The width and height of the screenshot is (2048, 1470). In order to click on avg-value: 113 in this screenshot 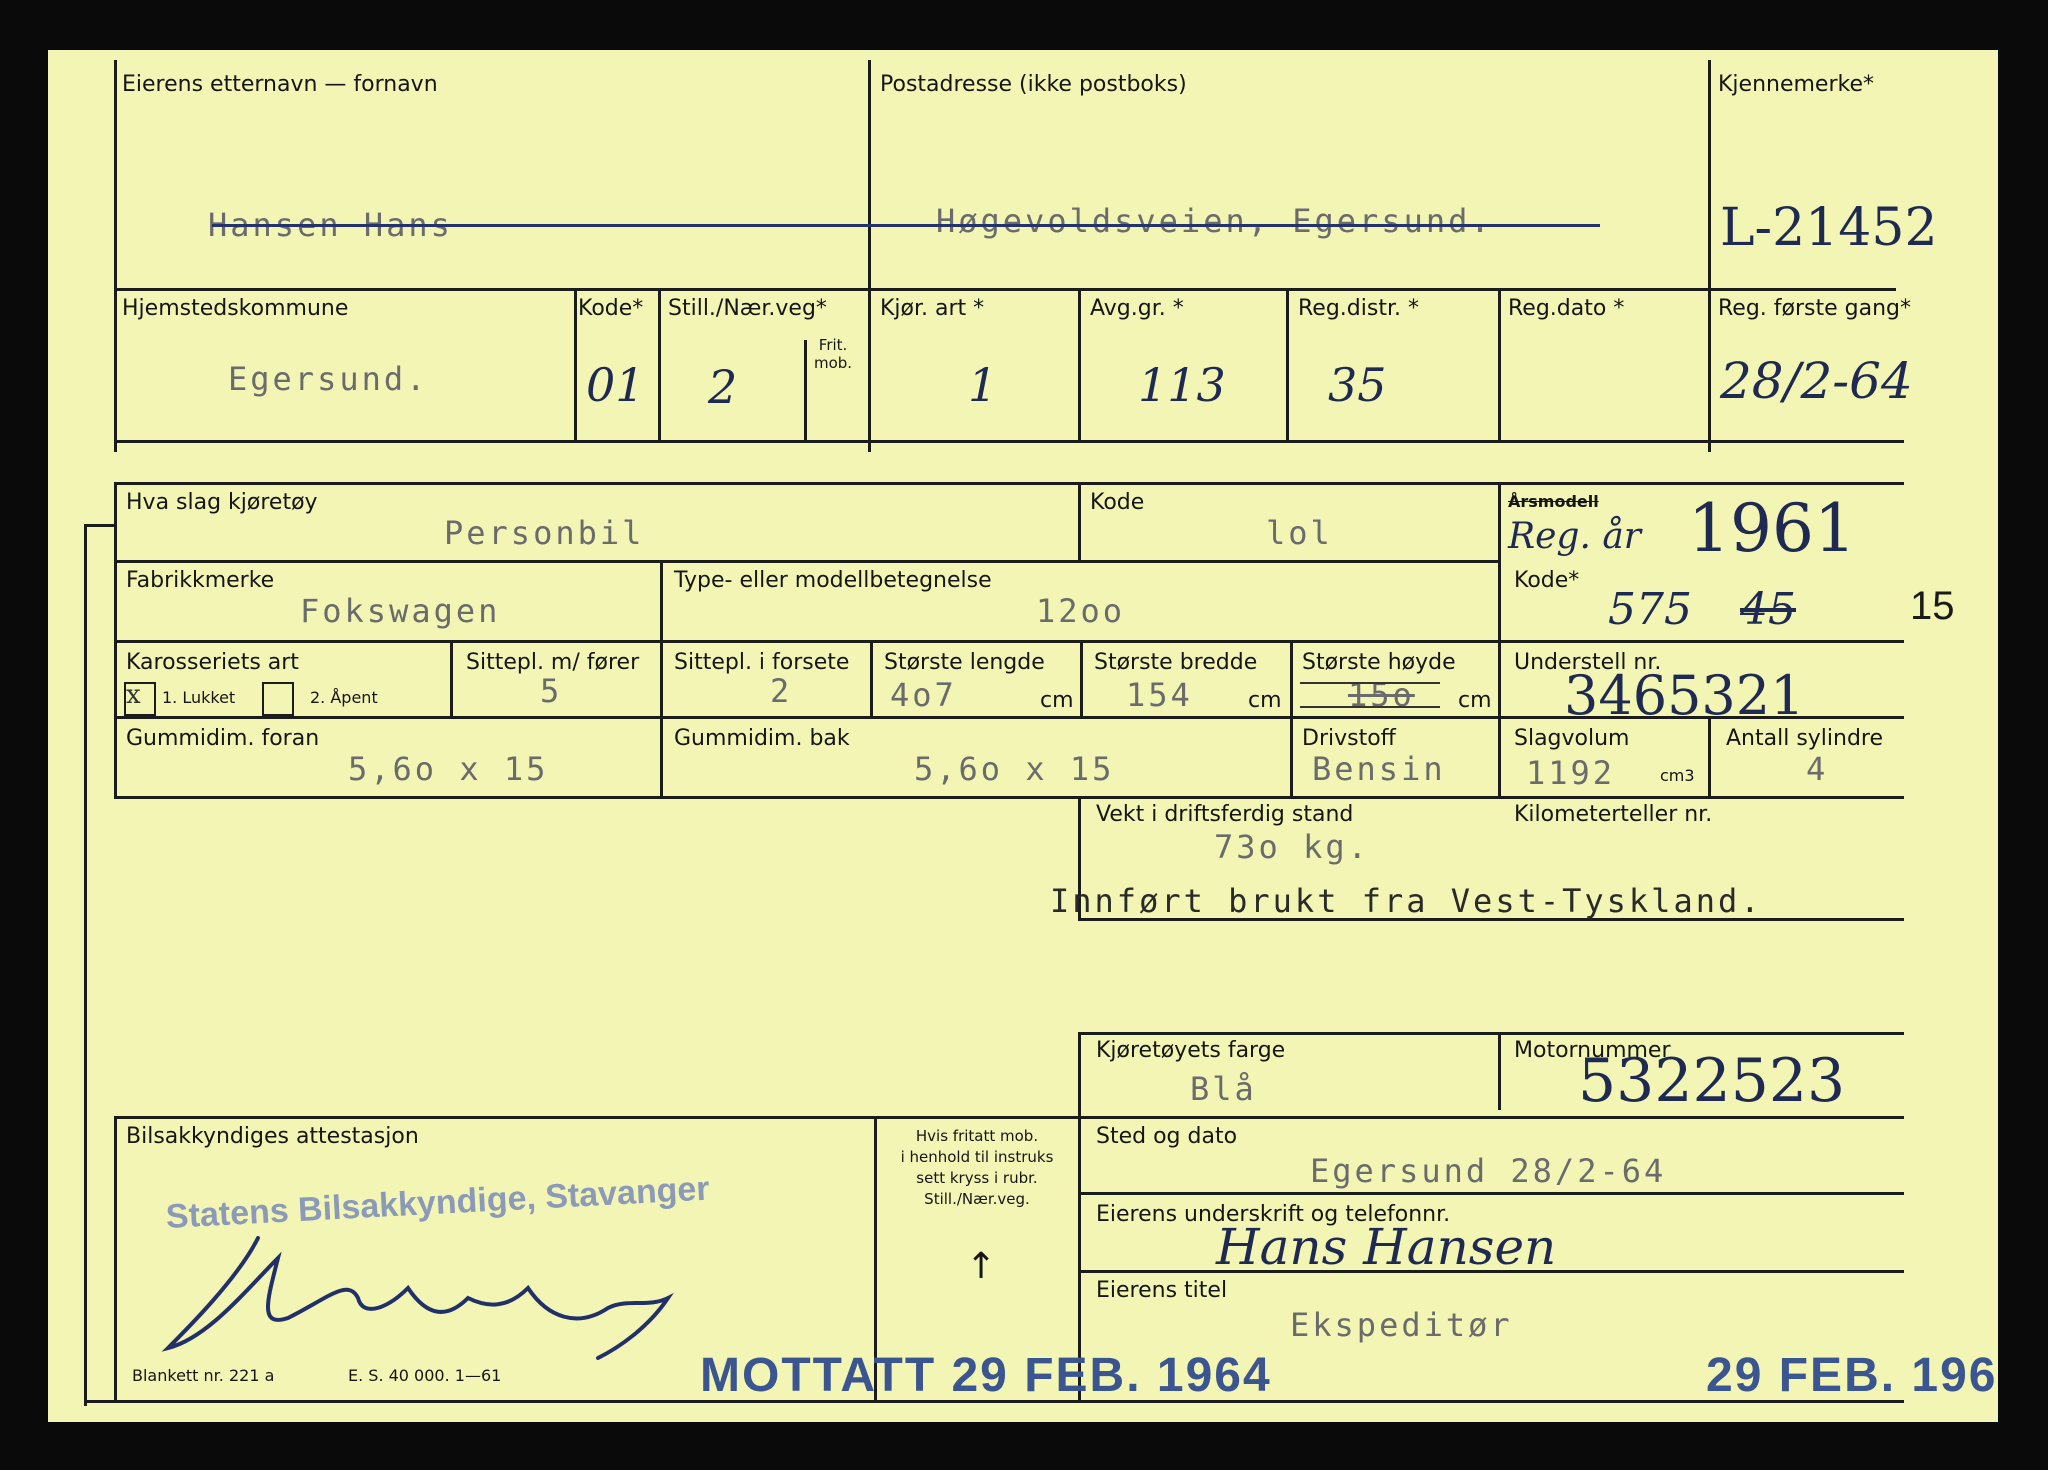, I will do `click(1182, 385)`.